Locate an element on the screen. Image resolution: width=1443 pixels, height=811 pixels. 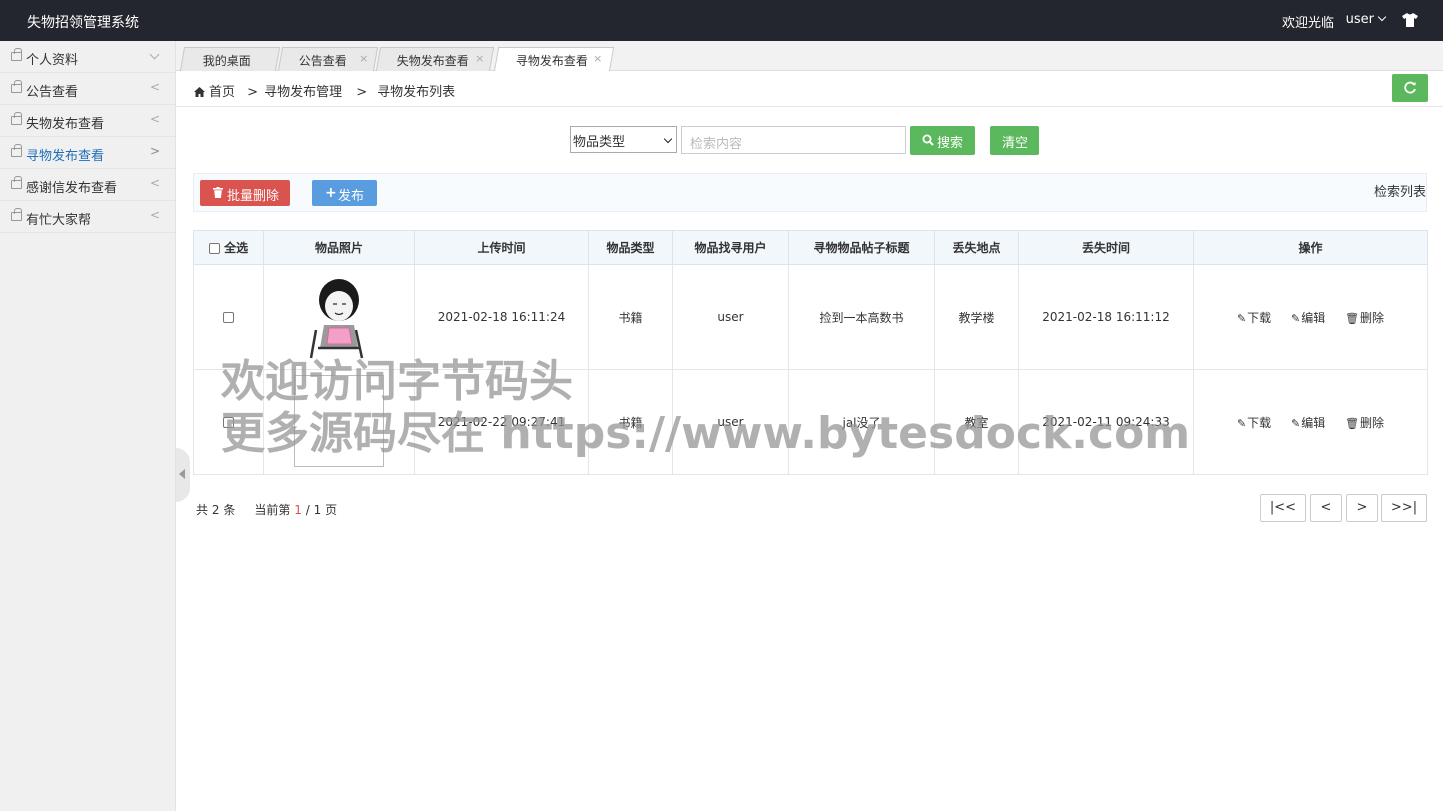
col-select-all: 全选 is located at coordinates (228, 247).